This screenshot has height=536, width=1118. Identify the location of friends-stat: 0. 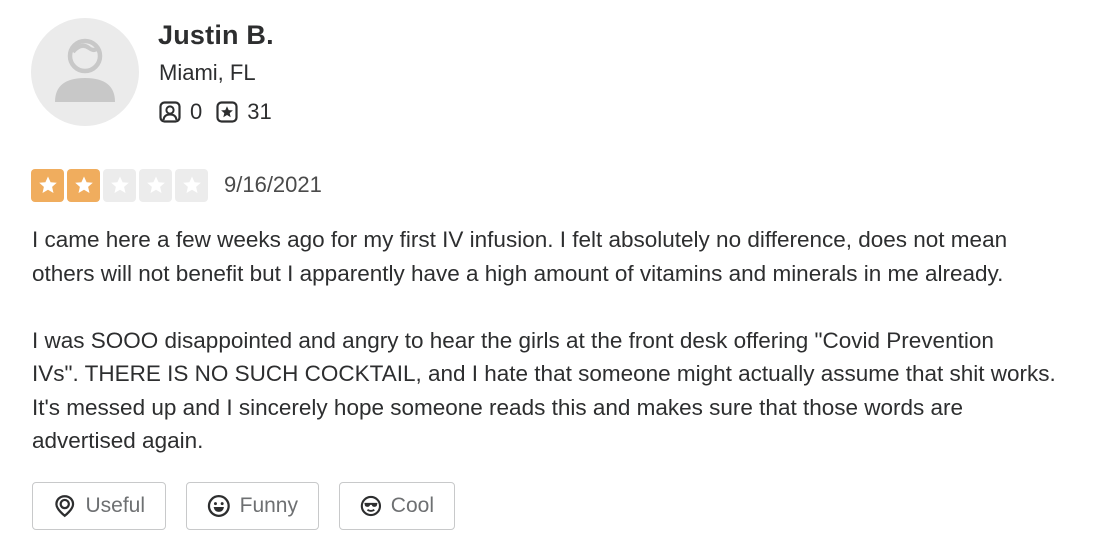
(180, 112).